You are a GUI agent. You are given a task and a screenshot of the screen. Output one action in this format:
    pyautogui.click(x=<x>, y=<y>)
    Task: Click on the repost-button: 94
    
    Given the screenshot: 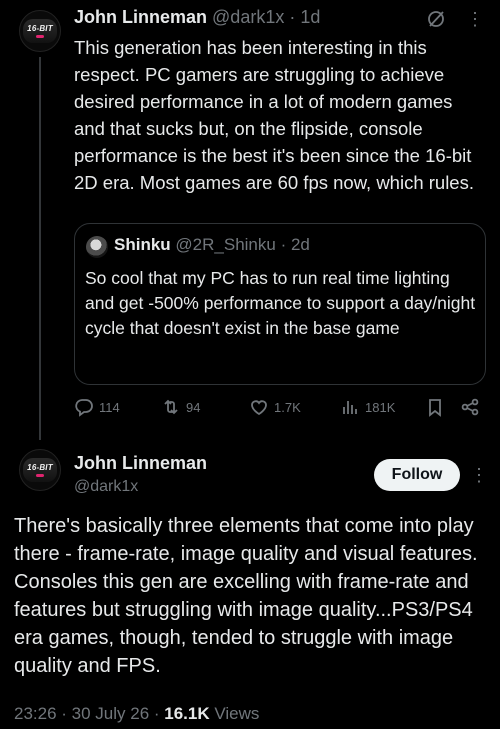 What is the action you would take?
    pyautogui.click(x=180, y=407)
    